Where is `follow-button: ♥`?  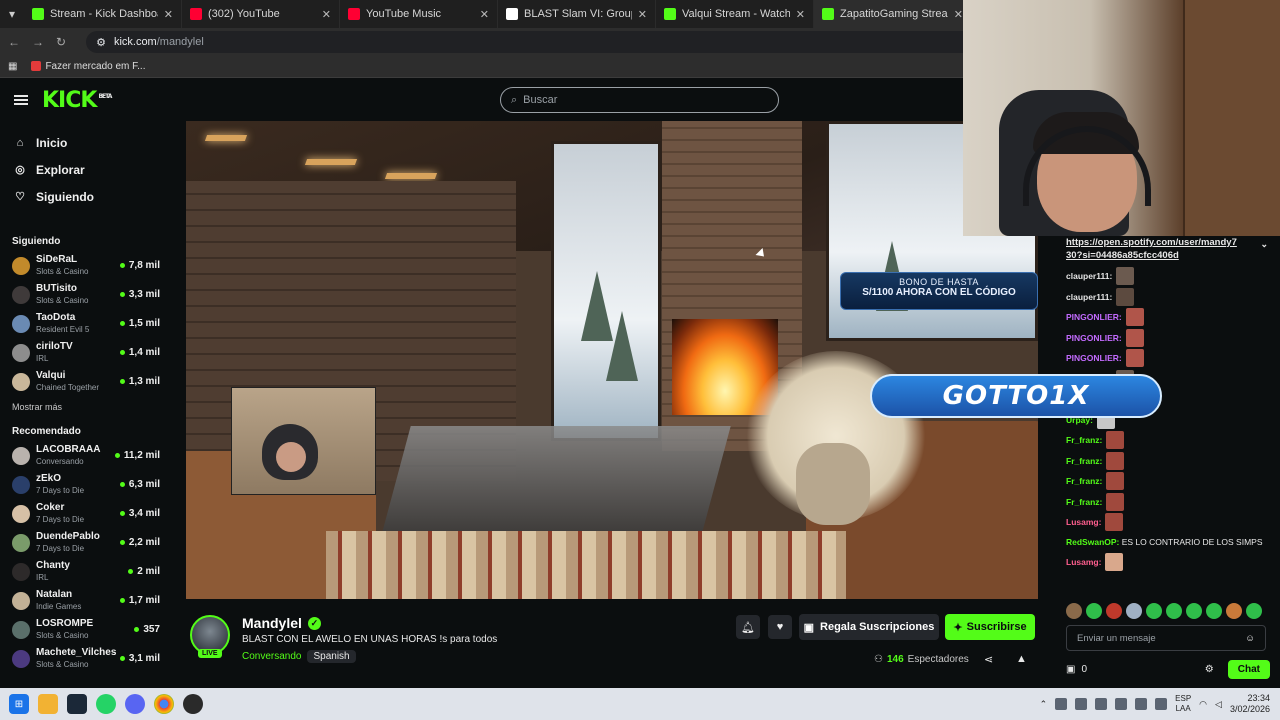 follow-button: ♥ is located at coordinates (780, 627).